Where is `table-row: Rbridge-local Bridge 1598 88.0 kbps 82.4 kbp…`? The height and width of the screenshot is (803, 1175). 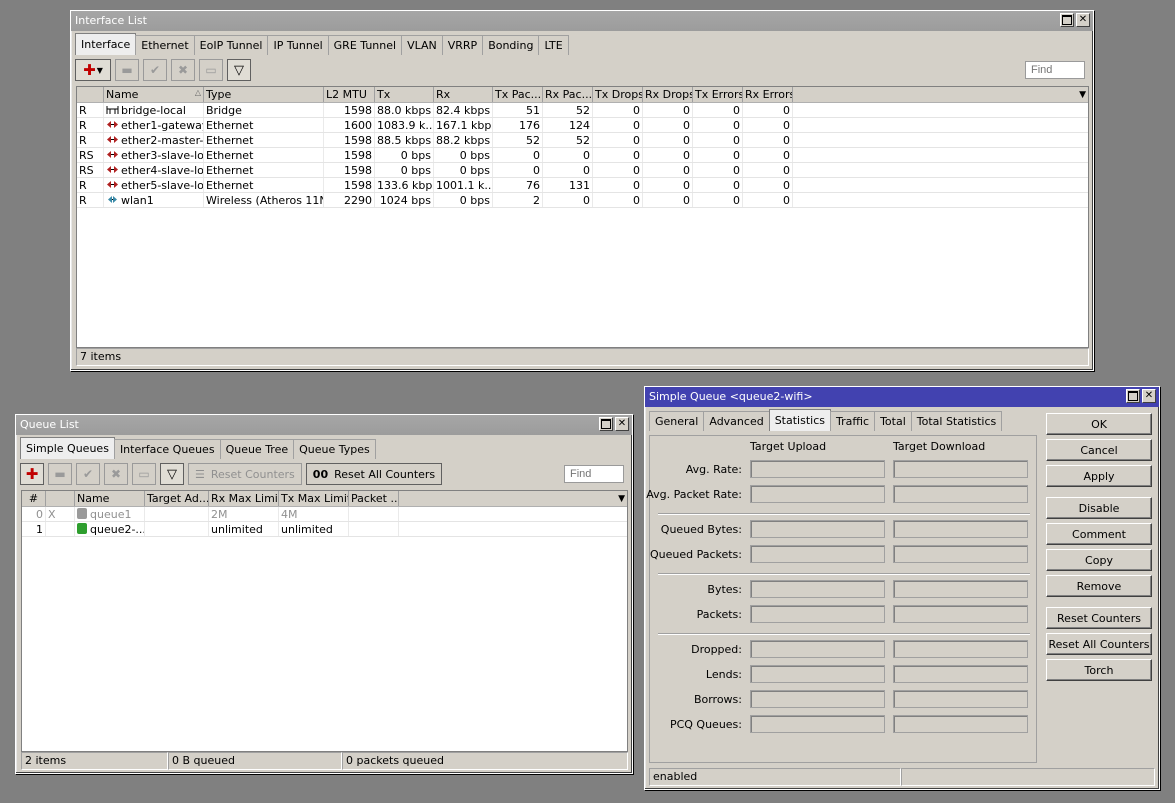 table-row: Rbridge-local Bridge 1598 88.0 kbps 82.4 kbp… is located at coordinates (582, 110).